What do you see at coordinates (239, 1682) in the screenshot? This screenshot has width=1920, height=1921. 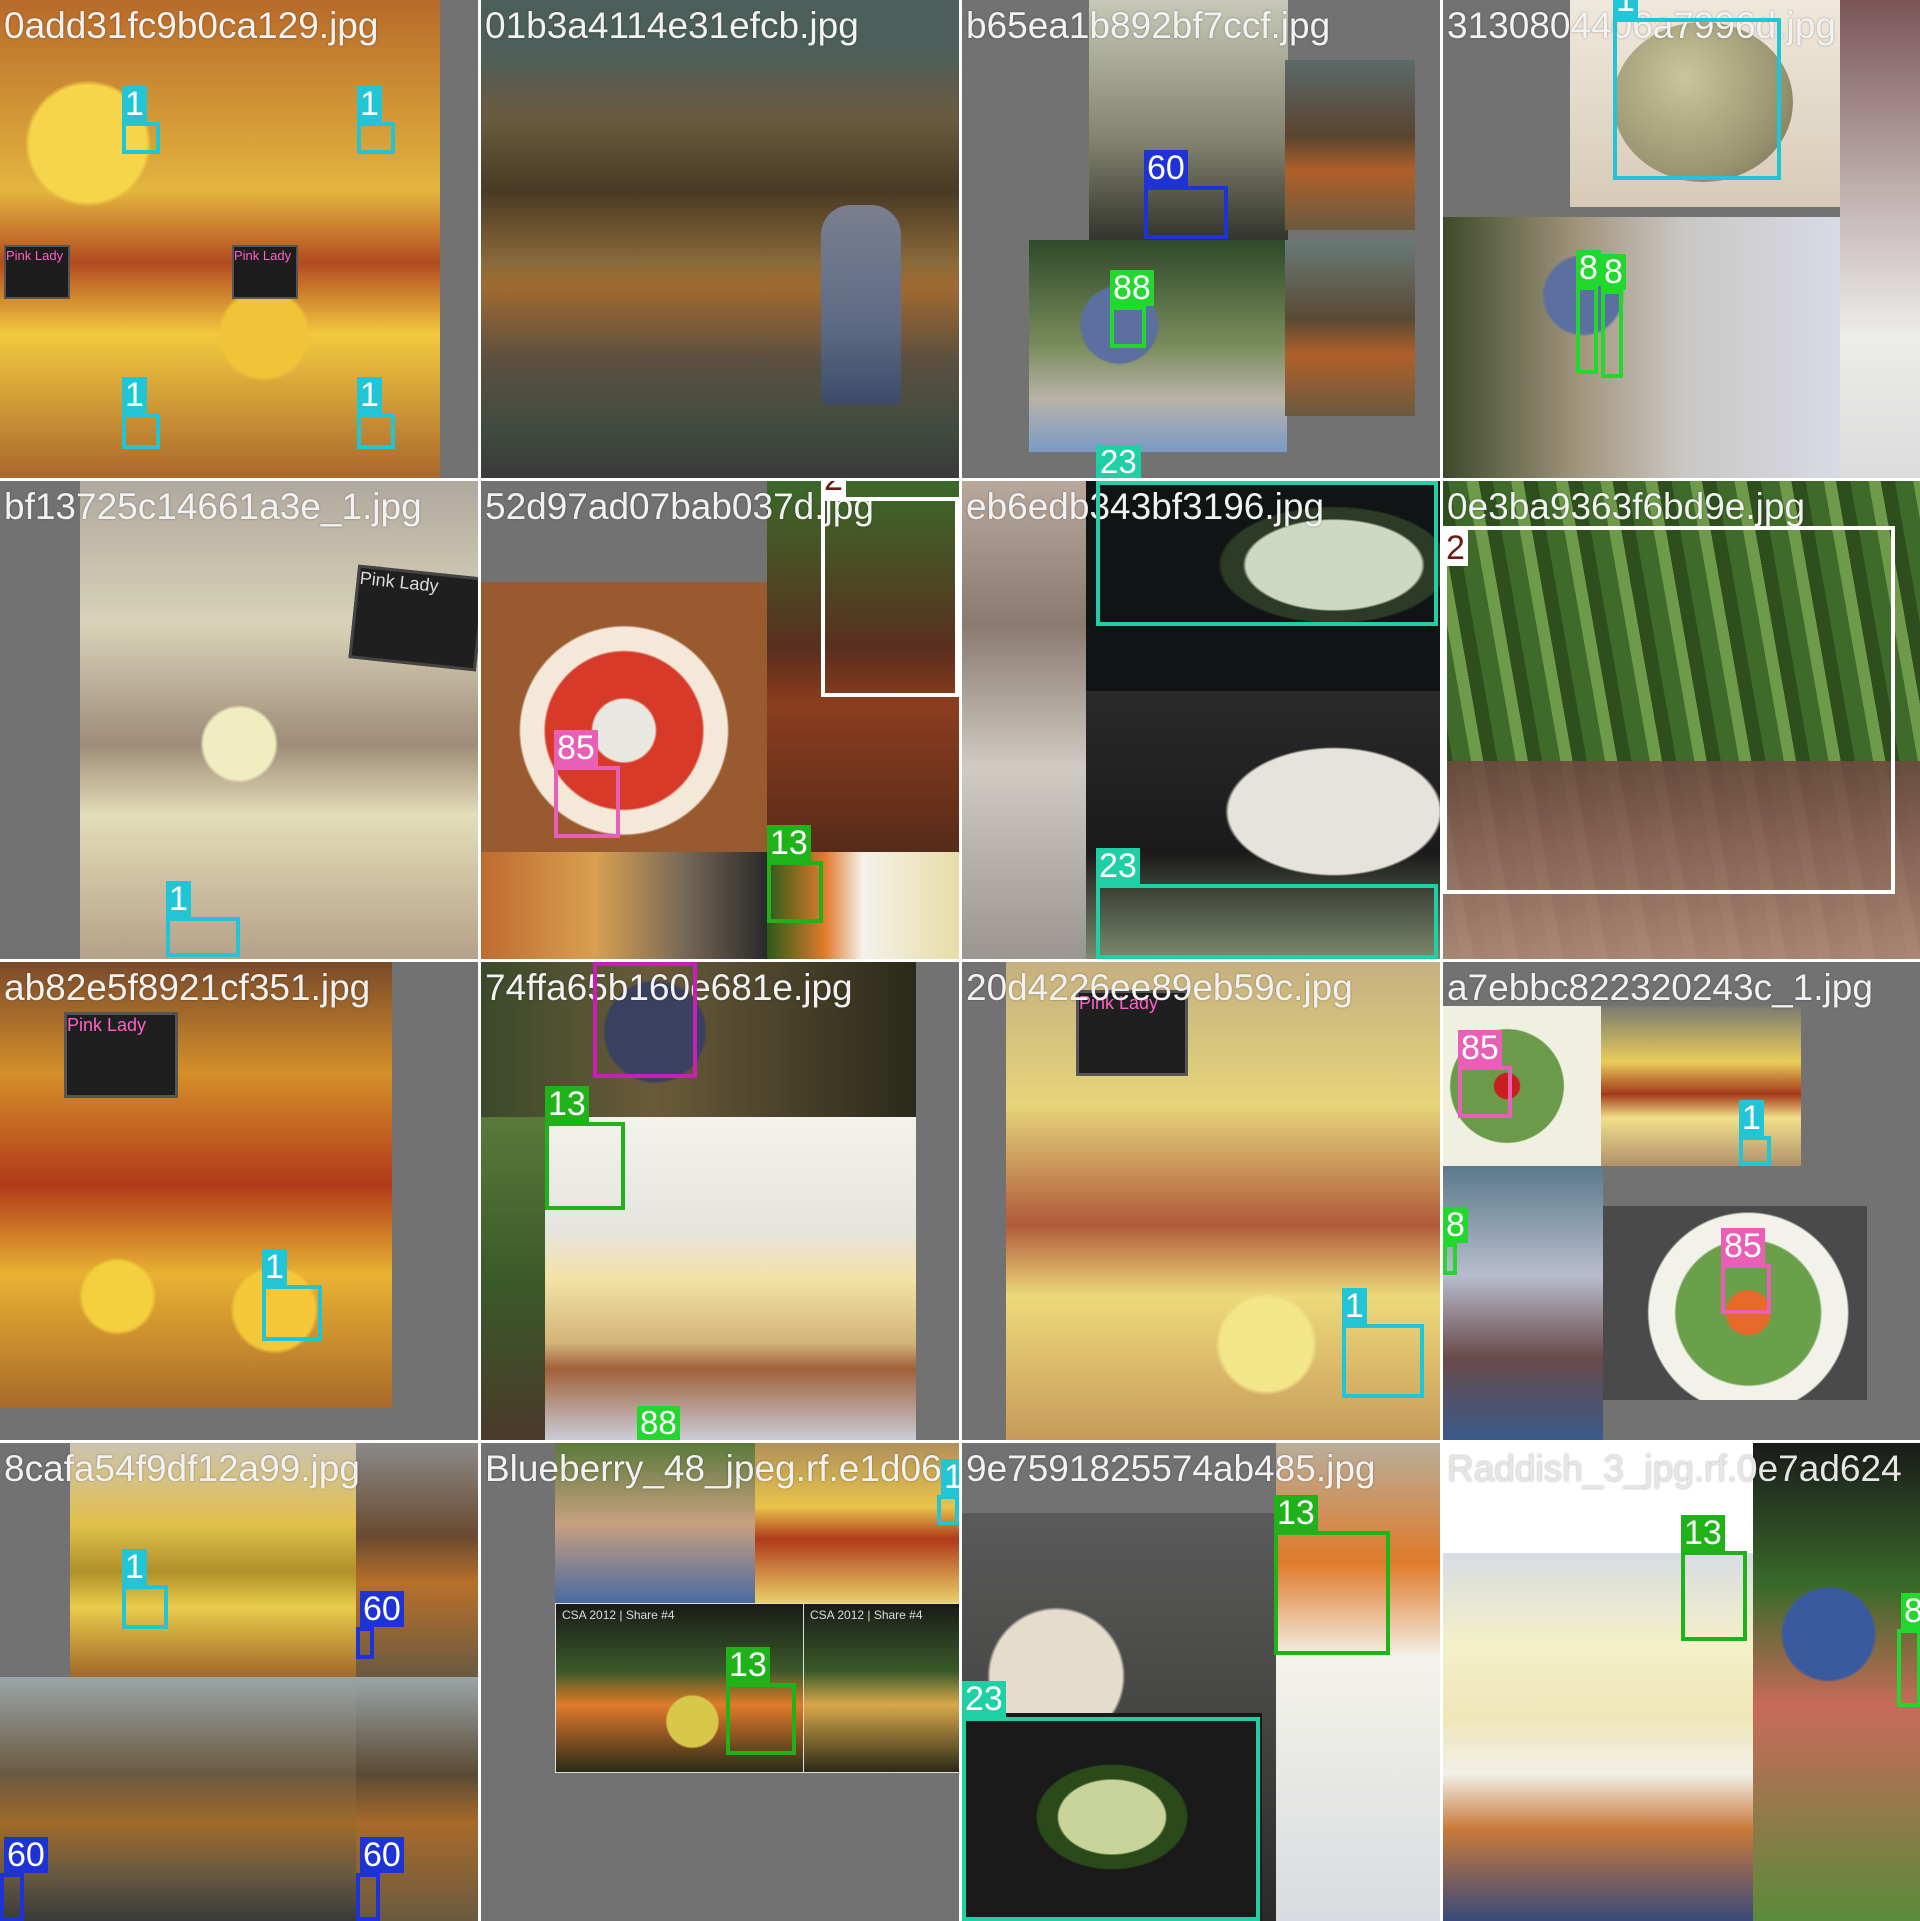 I see `image-tile: 8cafa54f9df12a99.jpg 1 60 60 60` at bounding box center [239, 1682].